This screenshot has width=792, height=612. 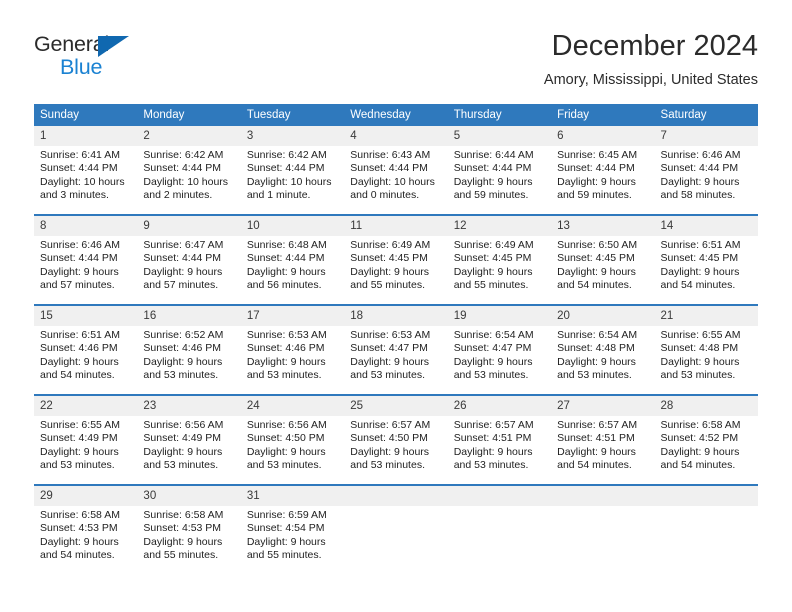 I want to click on daylight-text-line2: and 59 minutes., so click(x=594, y=195).